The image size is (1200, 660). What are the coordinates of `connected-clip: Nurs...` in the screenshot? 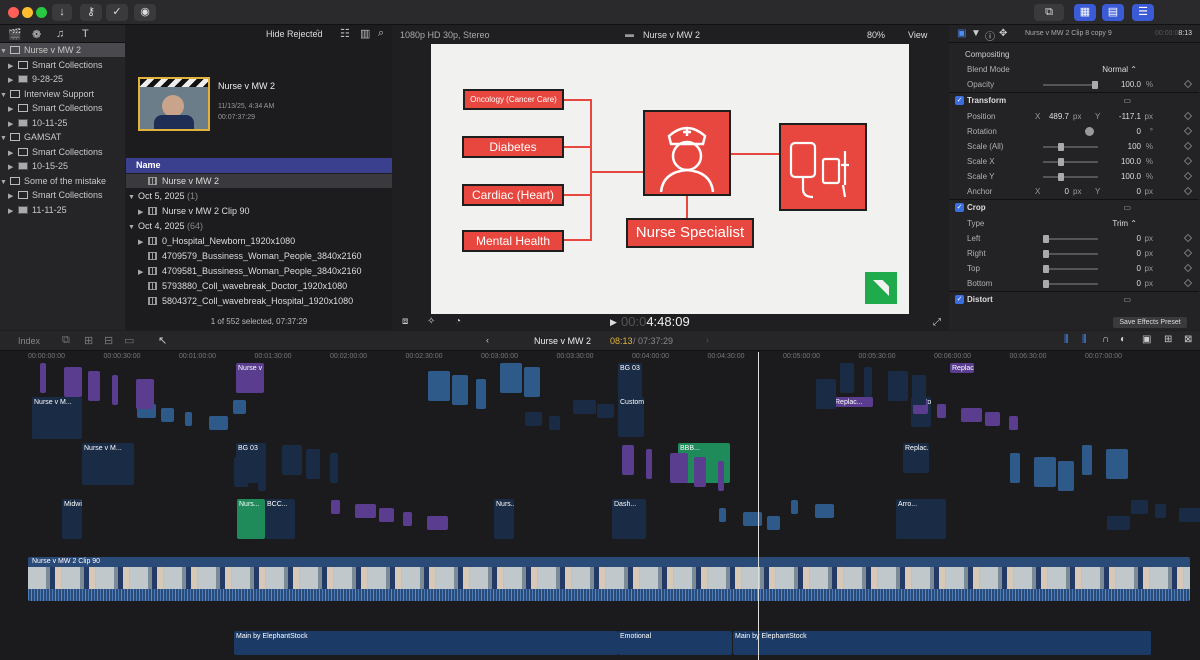 It's located at (251, 519).